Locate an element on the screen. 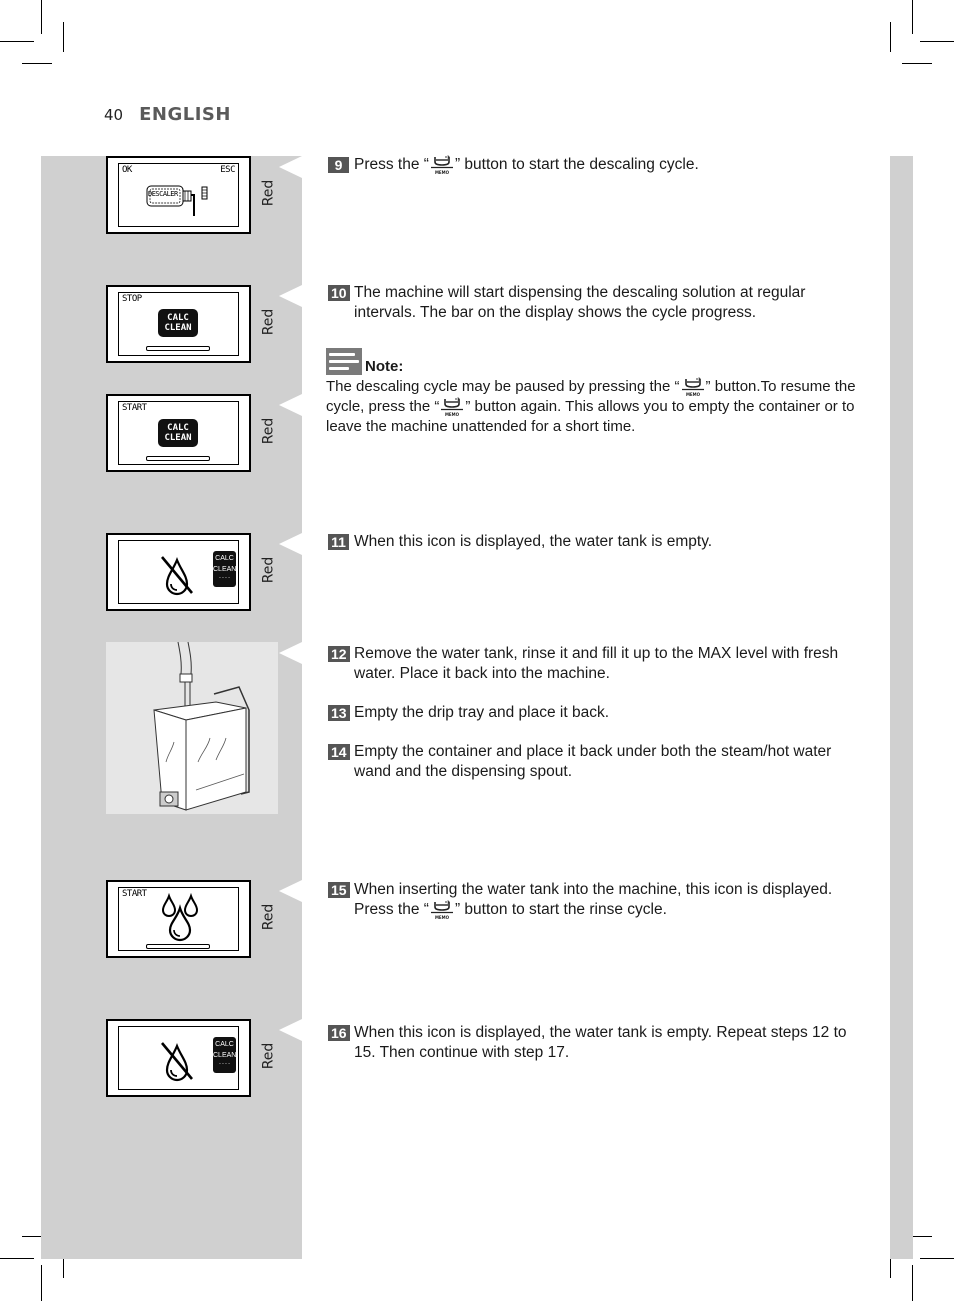 This screenshot has height=1301, width=954. esc-label: ESC is located at coordinates (227, 170).